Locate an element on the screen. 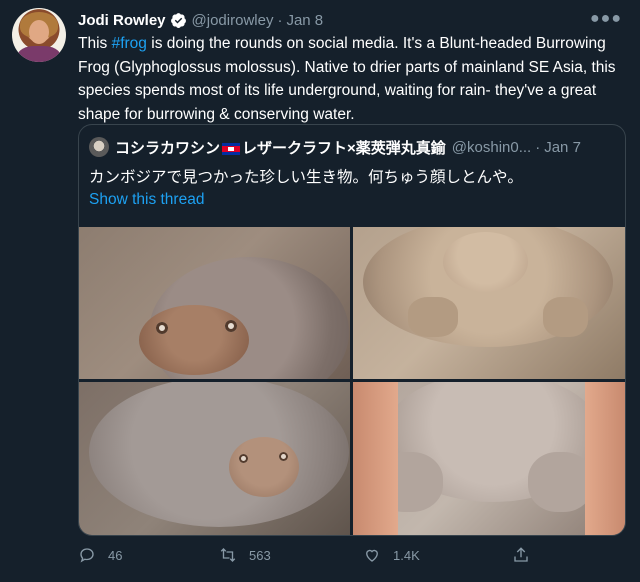 Image resolution: width=640 pixels, height=582 pixels. hashtag-link: #frog is located at coordinates (129, 43).